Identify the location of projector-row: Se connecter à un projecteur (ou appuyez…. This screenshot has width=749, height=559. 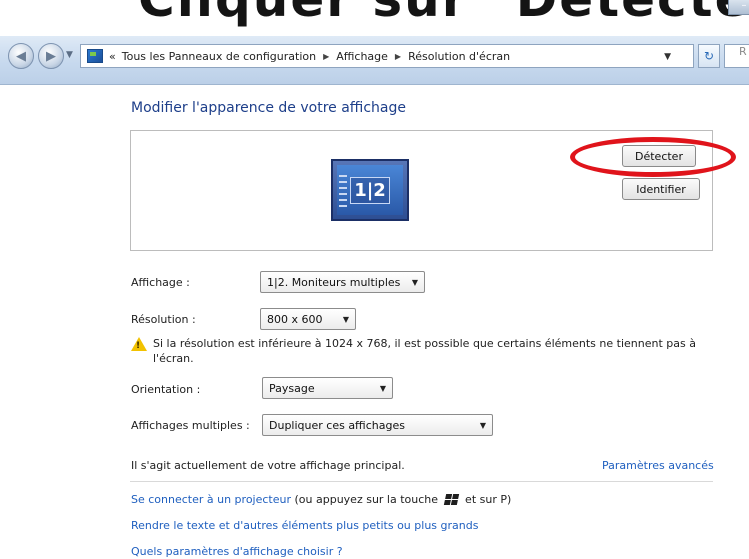
(321, 499).